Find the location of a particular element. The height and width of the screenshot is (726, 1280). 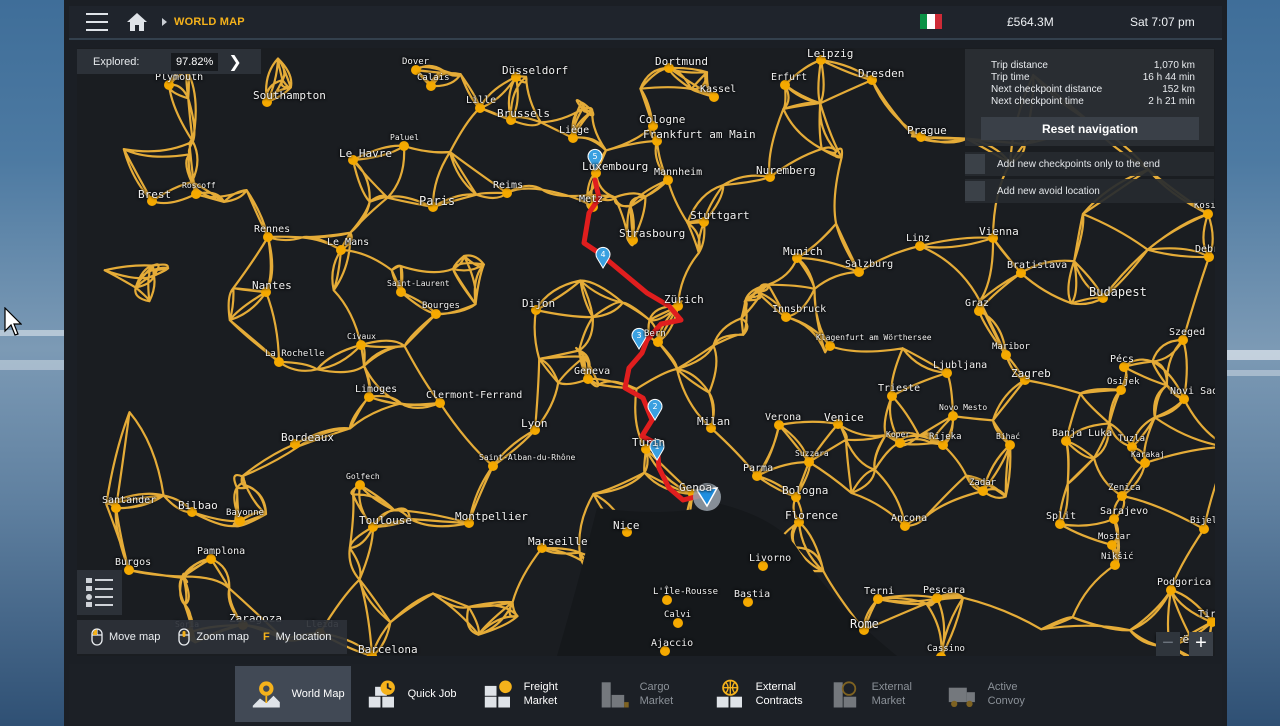

hamburger-menu-icon is located at coordinates (97, 22).